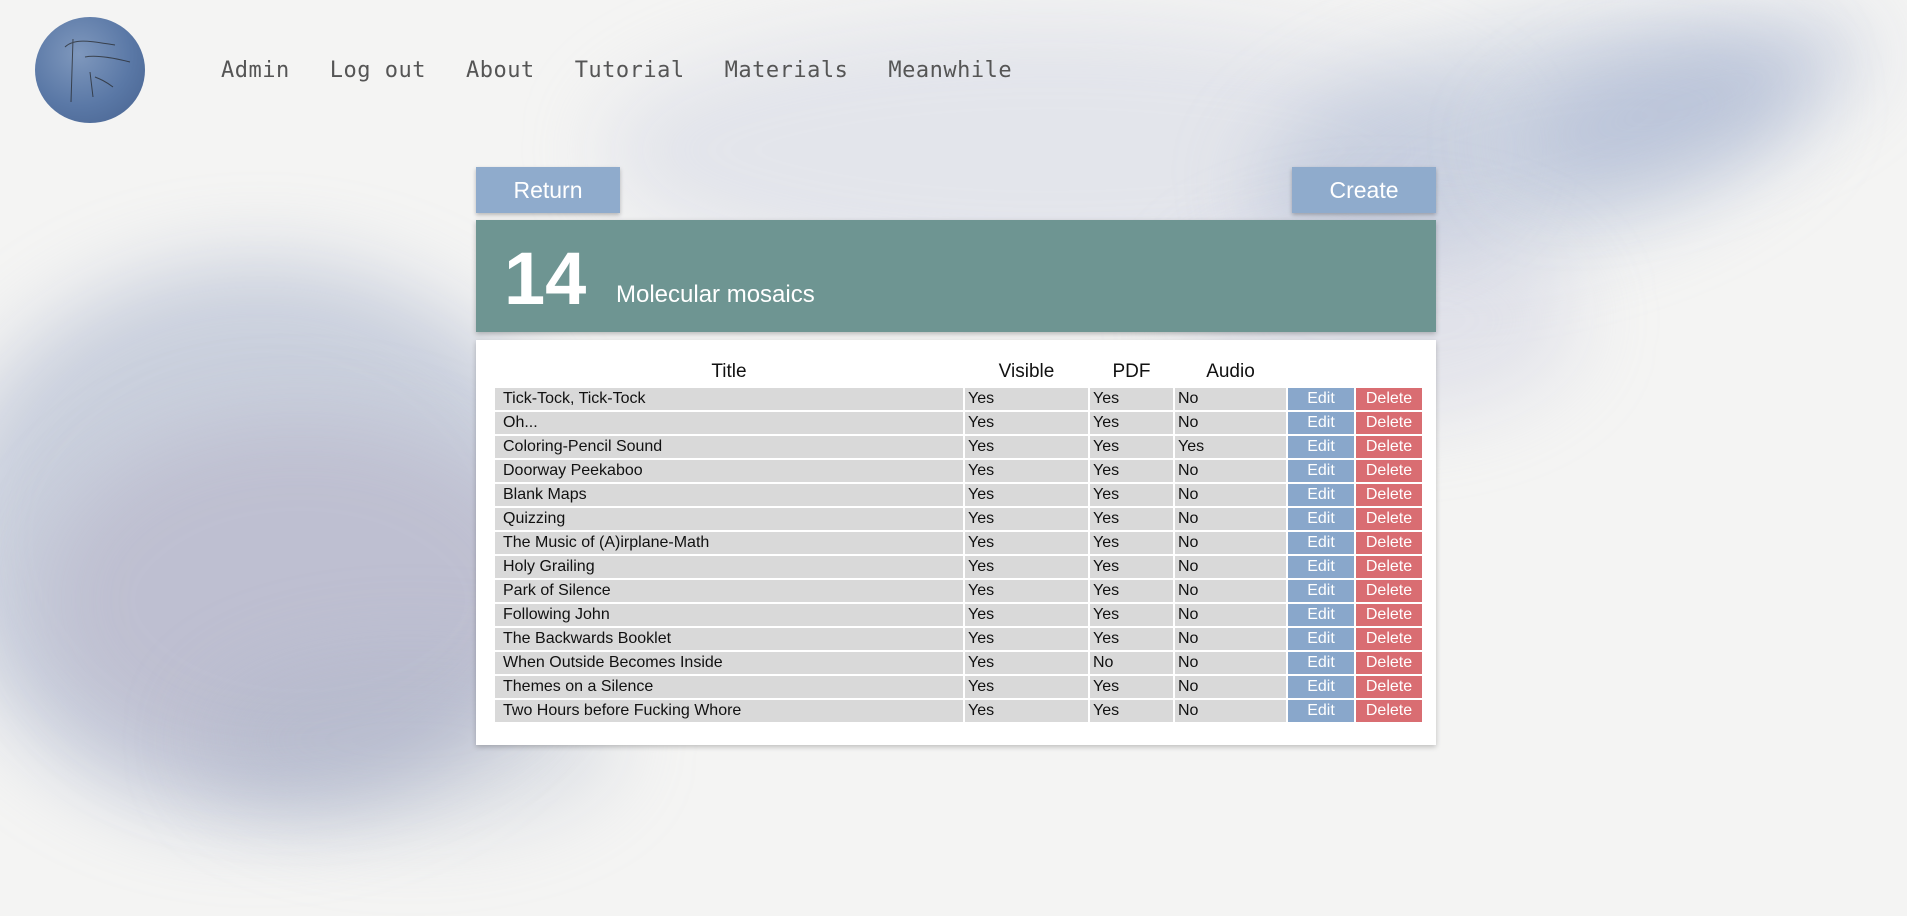 This screenshot has width=1907, height=916. What do you see at coordinates (958, 495) in the screenshot?
I see `table-row: Blank Maps Yes Yes No Edit Delete` at bounding box center [958, 495].